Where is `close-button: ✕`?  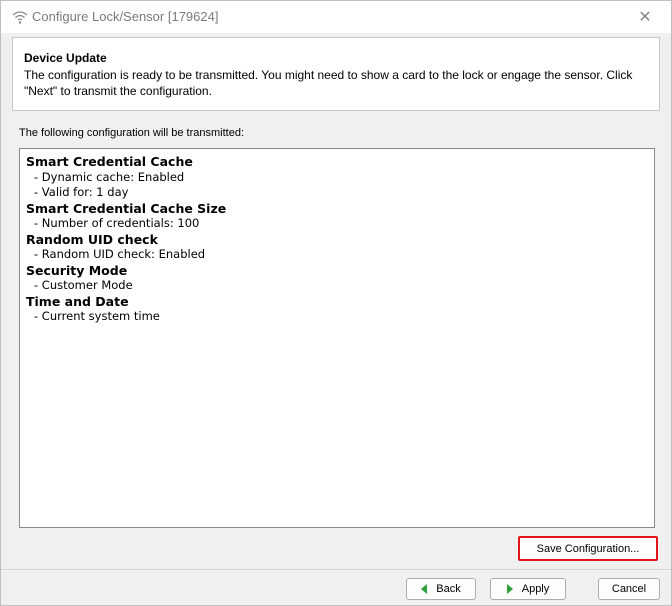 close-button: ✕ is located at coordinates (645, 17).